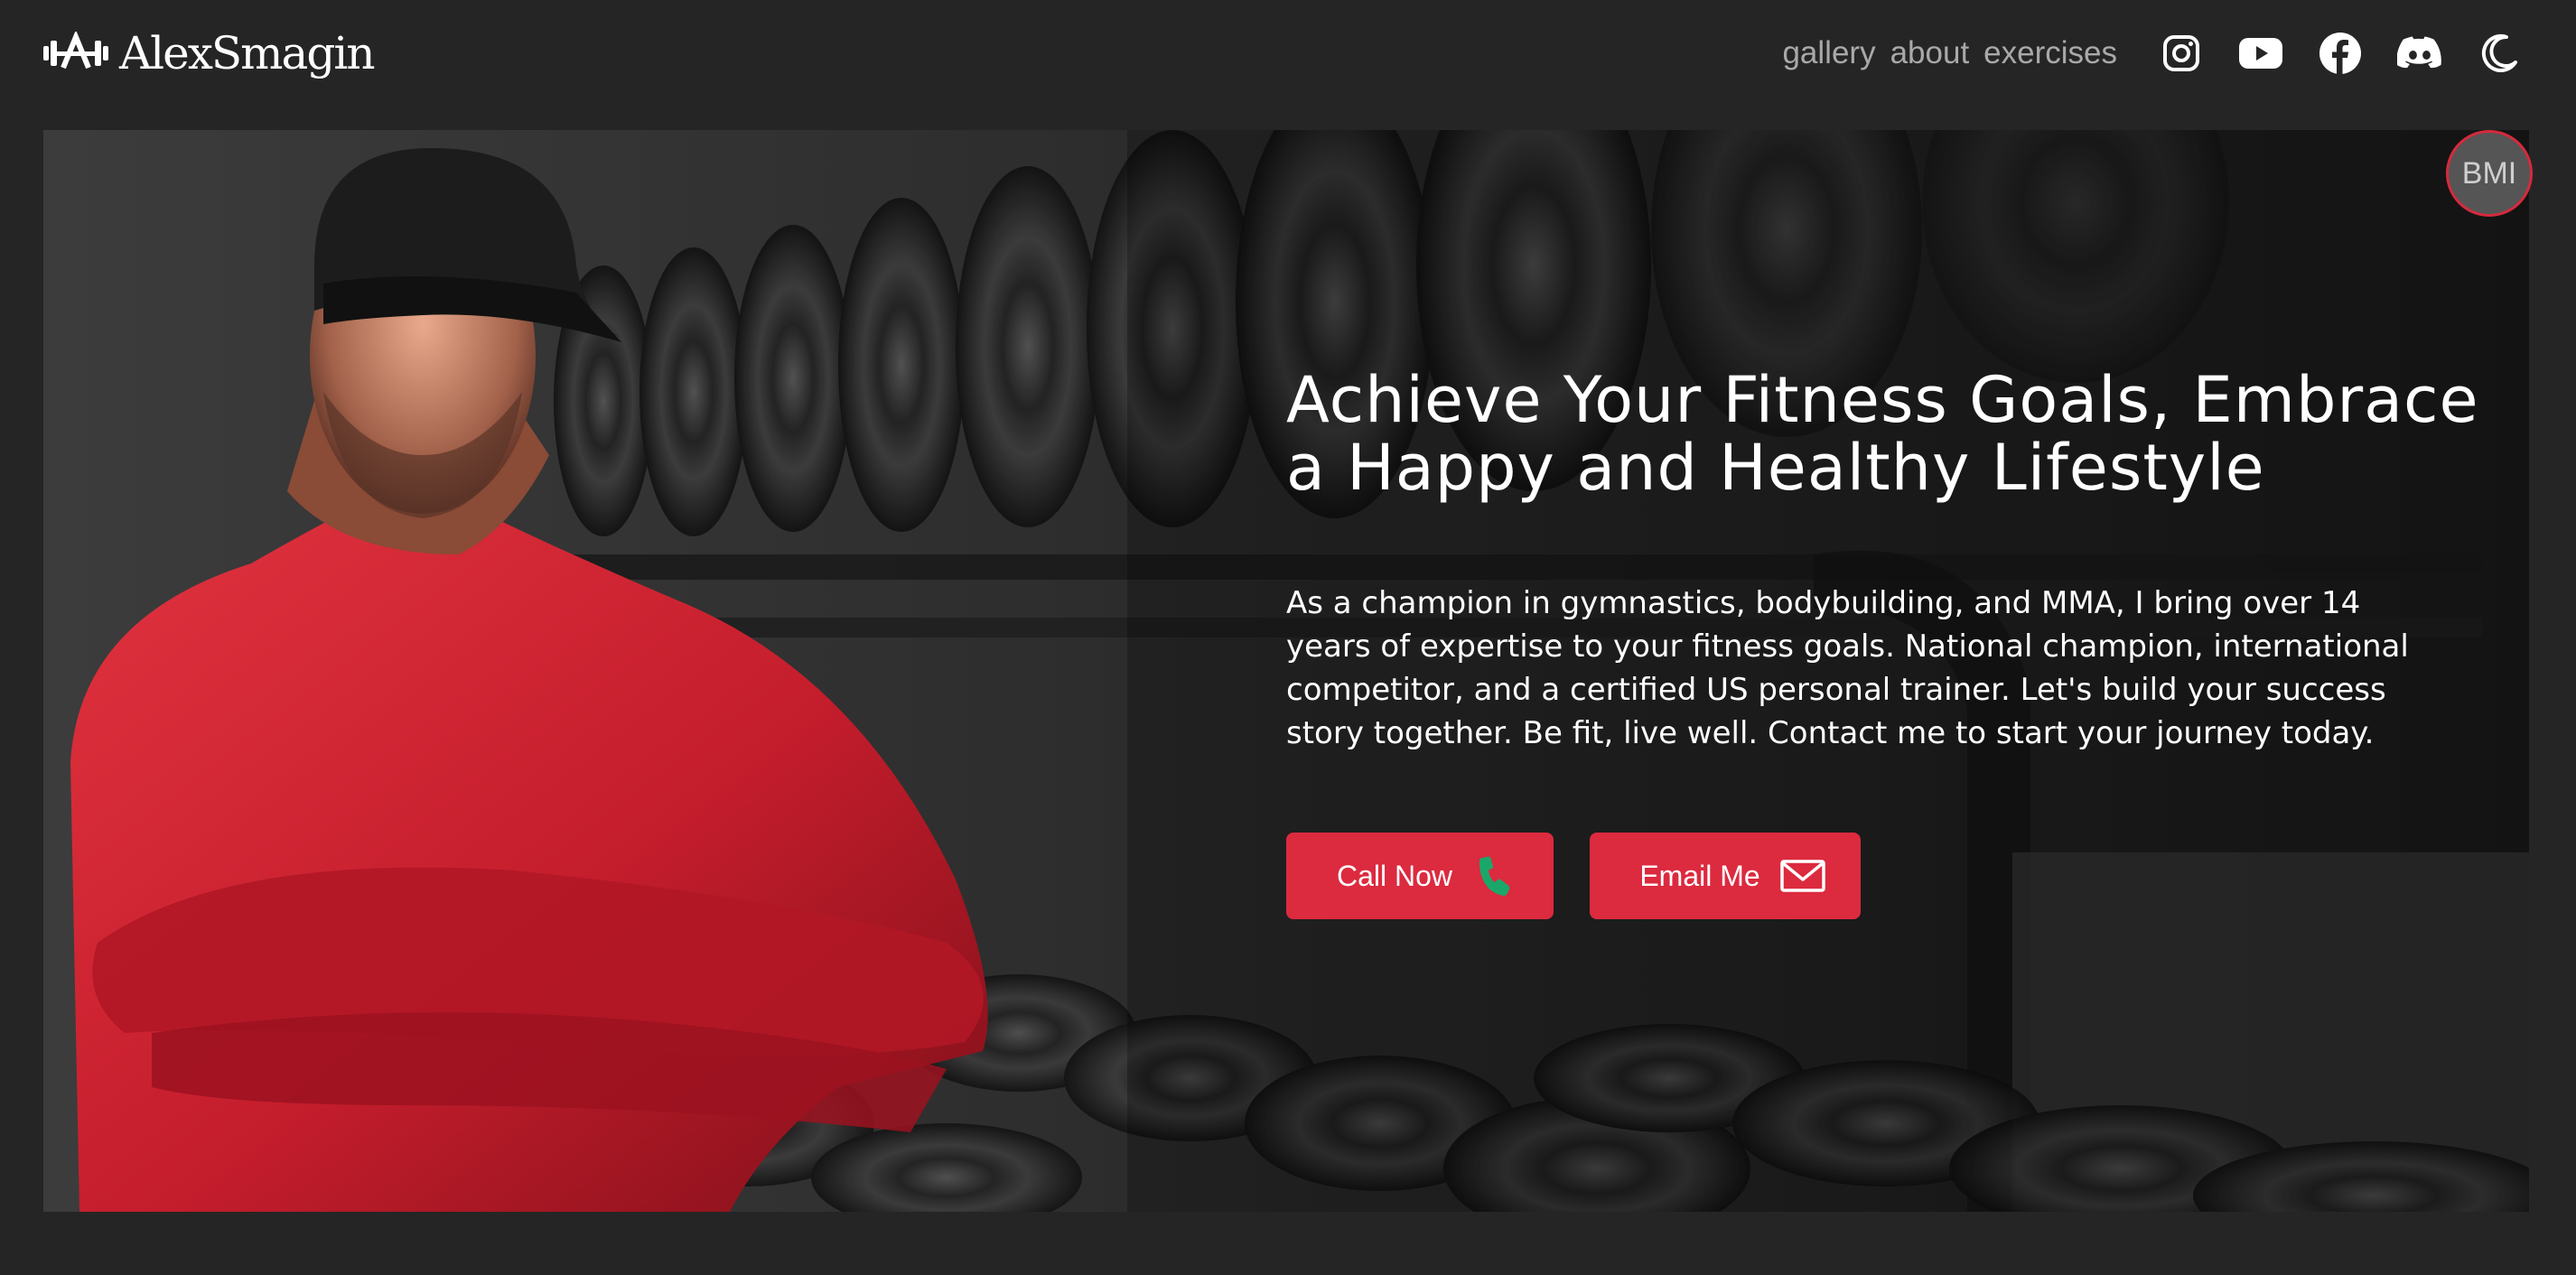 This screenshot has height=1275, width=2576. I want to click on youtube-icon, so click(2261, 53).